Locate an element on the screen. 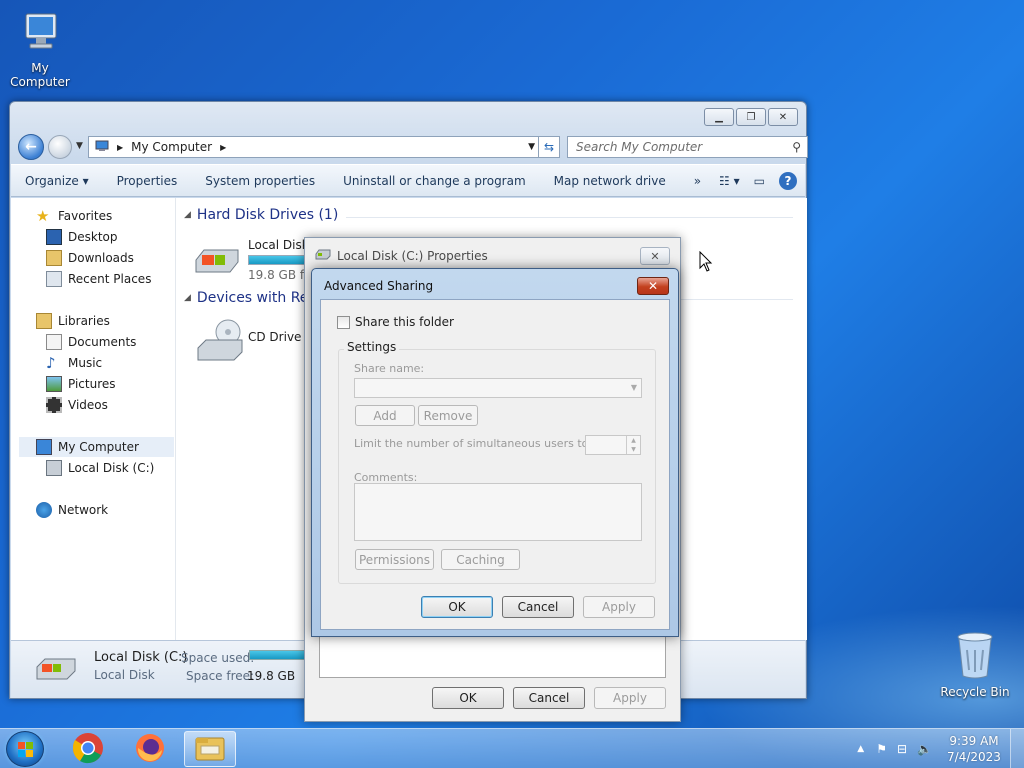  clock: 9:39 AM 7/4/2023 is located at coordinates (974, 749).